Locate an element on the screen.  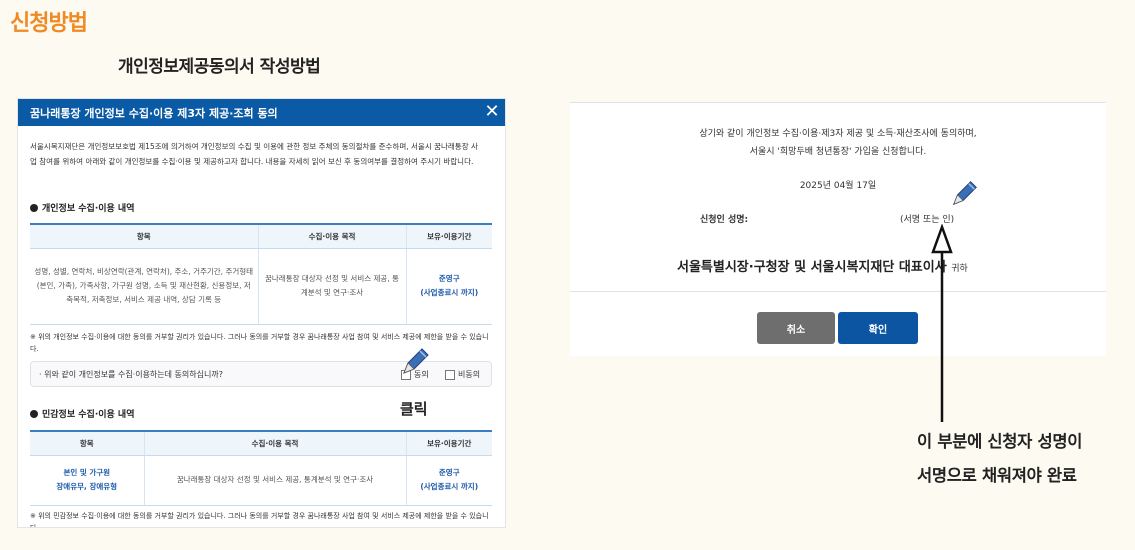
section-title-text: 개인정보 수집·이용 내역 is located at coordinates (88, 209).